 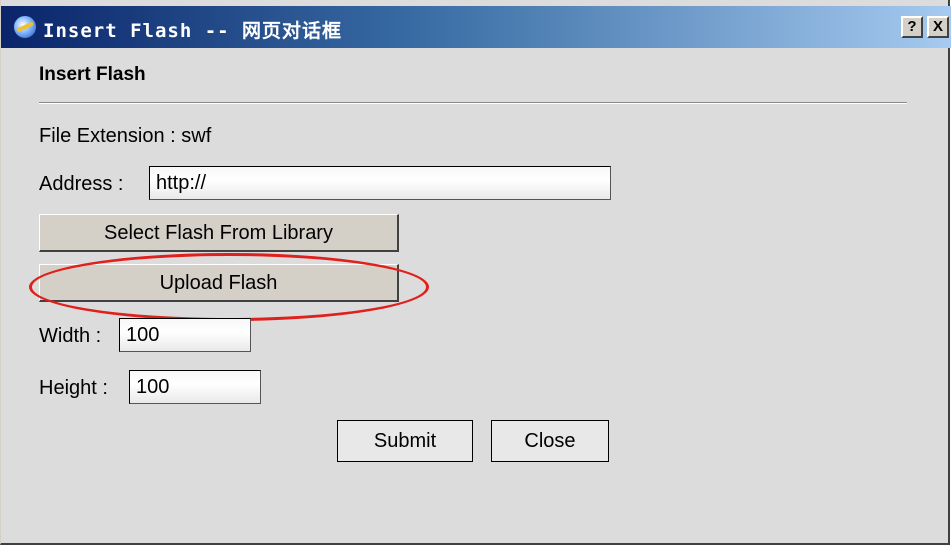 What do you see at coordinates (25, 27) in the screenshot?
I see `browser-icon` at bounding box center [25, 27].